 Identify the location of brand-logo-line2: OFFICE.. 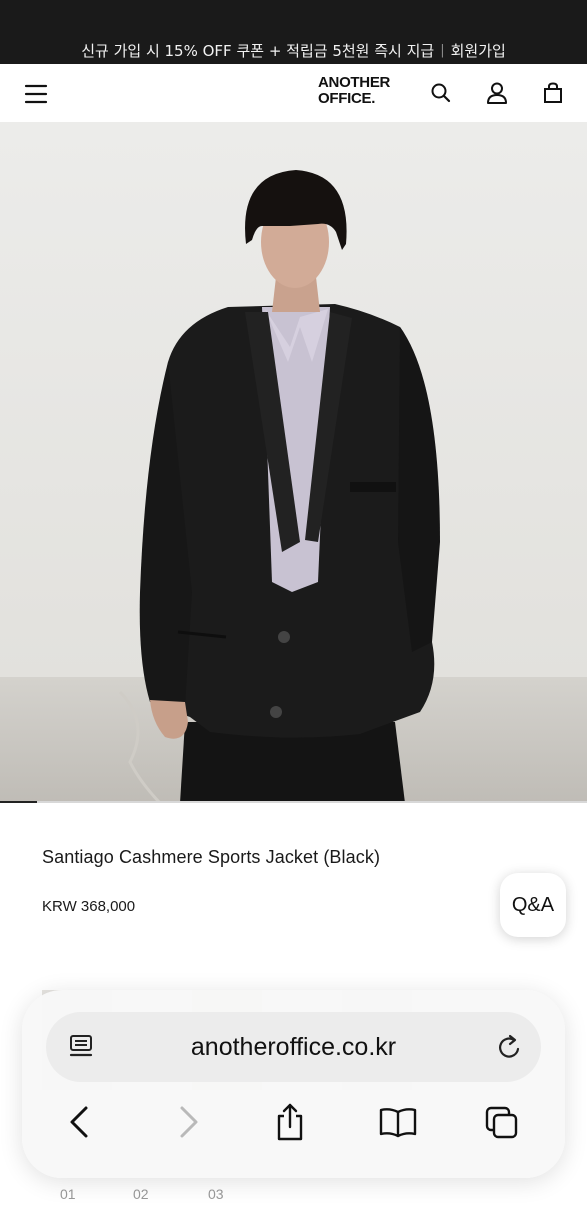
(347, 98).